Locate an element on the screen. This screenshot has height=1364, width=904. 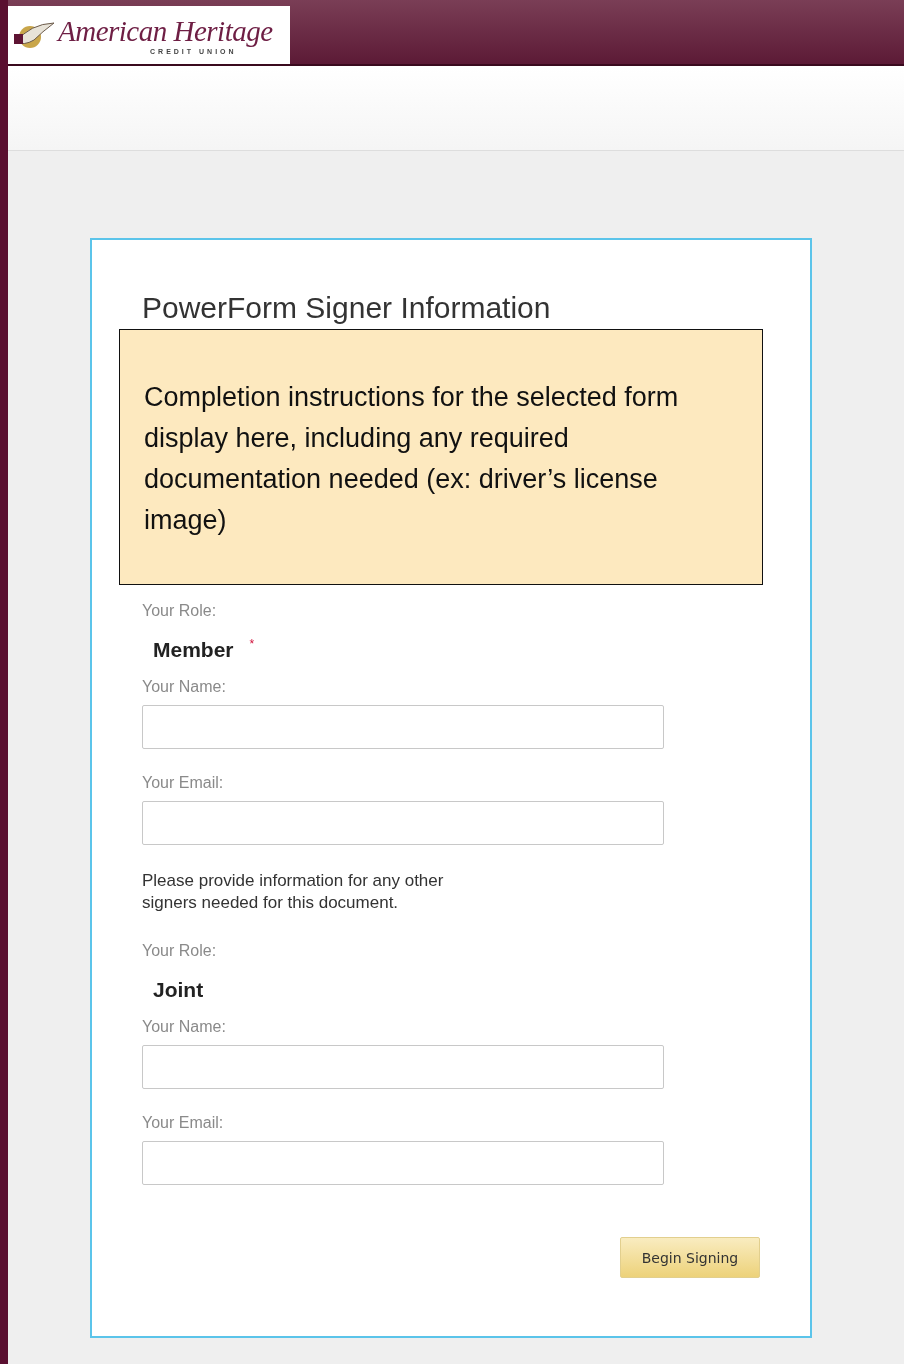
required-mark: * is located at coordinates (252, 644).